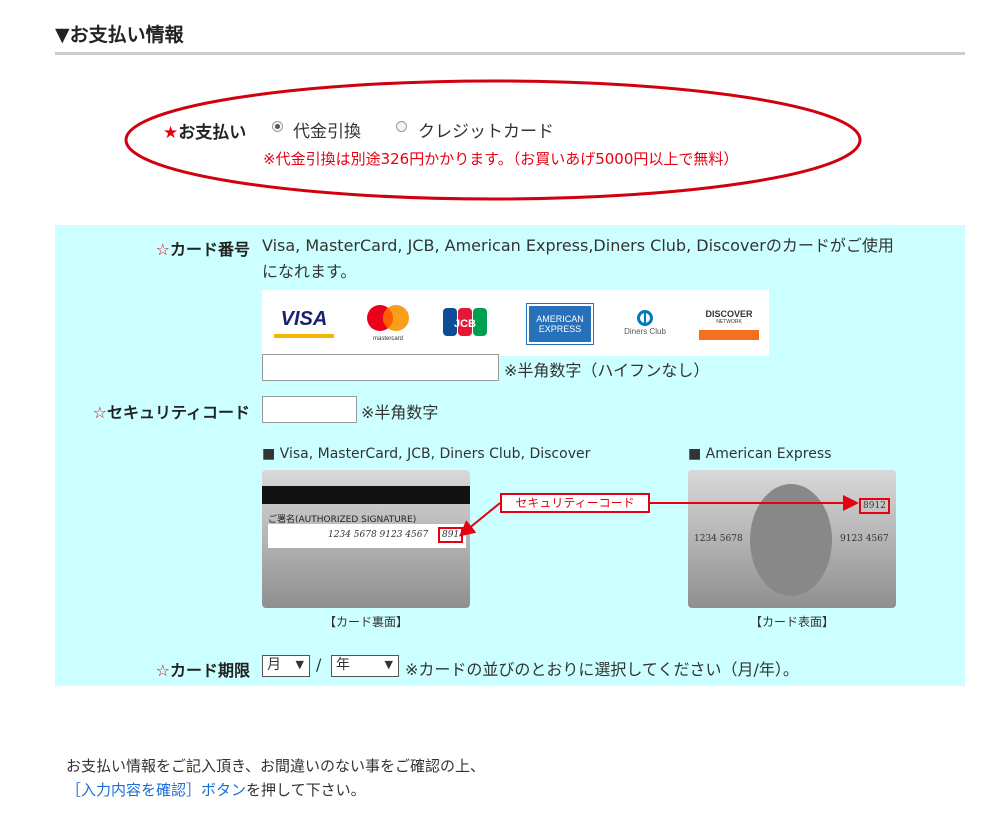 This screenshot has height=834, width=1000. I want to click on card-number-hint: ※半角数字（ハイフンなし）, so click(607, 370).